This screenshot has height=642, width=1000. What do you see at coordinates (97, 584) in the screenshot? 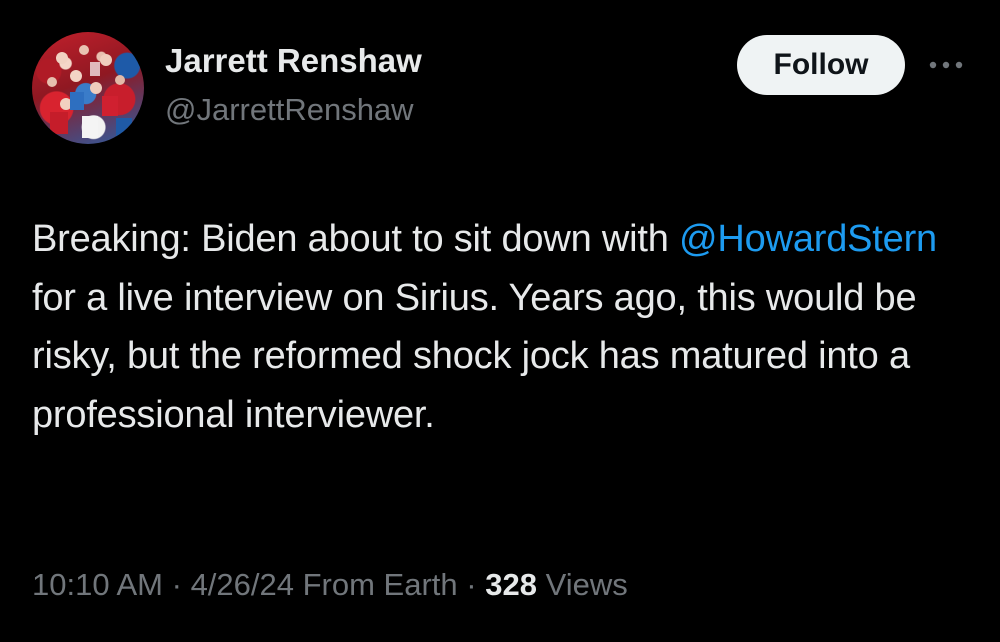
I see `tweet-time: 10:10 AM` at bounding box center [97, 584].